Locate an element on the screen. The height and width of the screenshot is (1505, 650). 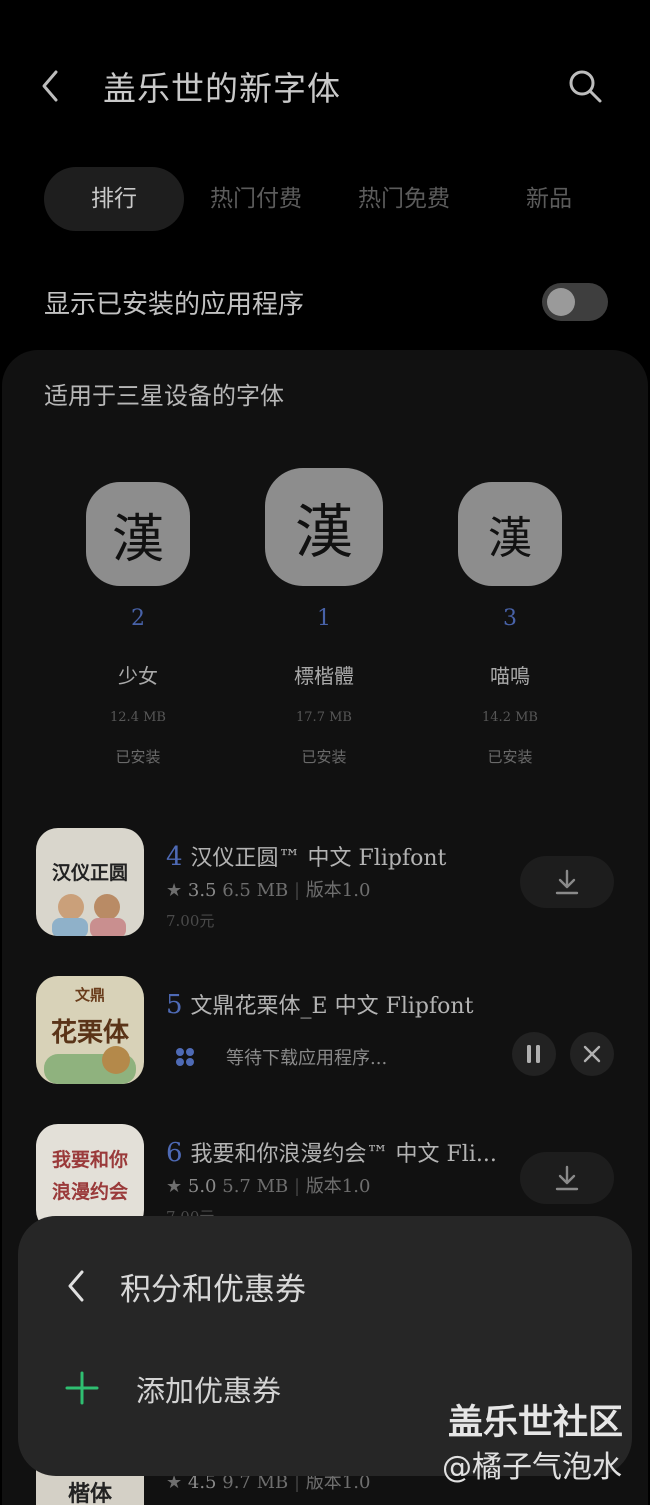
top-font-card: 漢 3 喵鳴 14.2 MB 已安装 is located at coordinates (510, 618).